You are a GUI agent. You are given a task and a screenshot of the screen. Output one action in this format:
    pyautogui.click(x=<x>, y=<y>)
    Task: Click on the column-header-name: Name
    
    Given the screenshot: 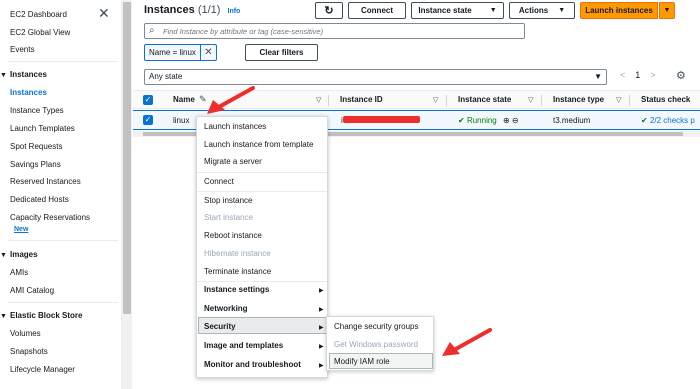 What is the action you would take?
    pyautogui.click(x=184, y=99)
    